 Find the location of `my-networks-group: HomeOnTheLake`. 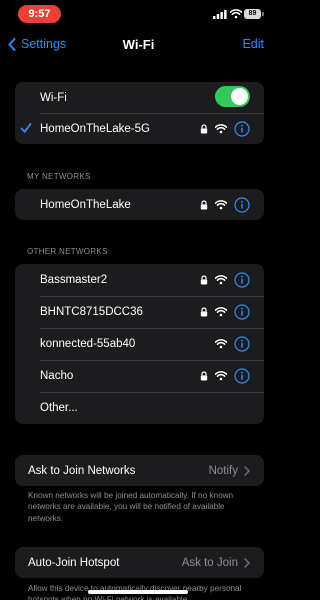

my-networks-group: HomeOnTheLake is located at coordinates (139, 204).